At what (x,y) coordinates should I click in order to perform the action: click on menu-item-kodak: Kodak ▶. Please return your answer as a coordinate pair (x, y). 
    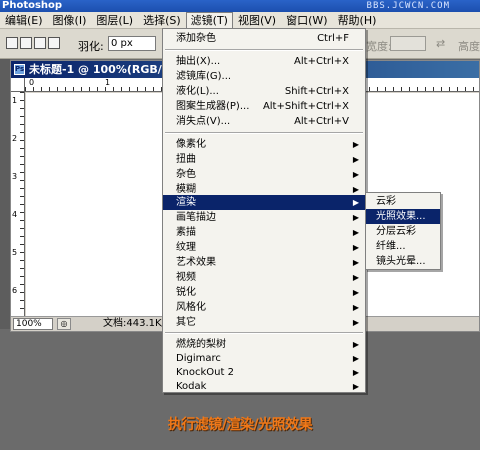
    Looking at the image, I should click on (264, 386).